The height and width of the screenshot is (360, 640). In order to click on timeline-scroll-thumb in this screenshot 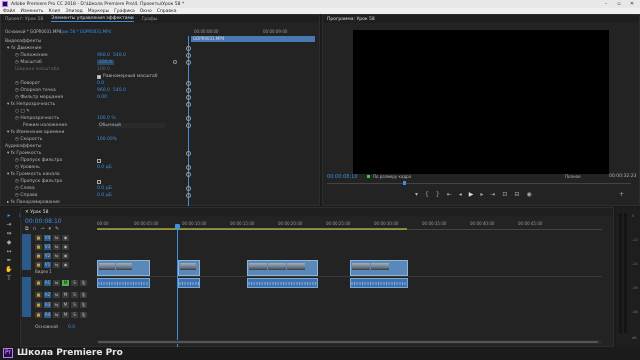, I will do `click(348, 342)`.